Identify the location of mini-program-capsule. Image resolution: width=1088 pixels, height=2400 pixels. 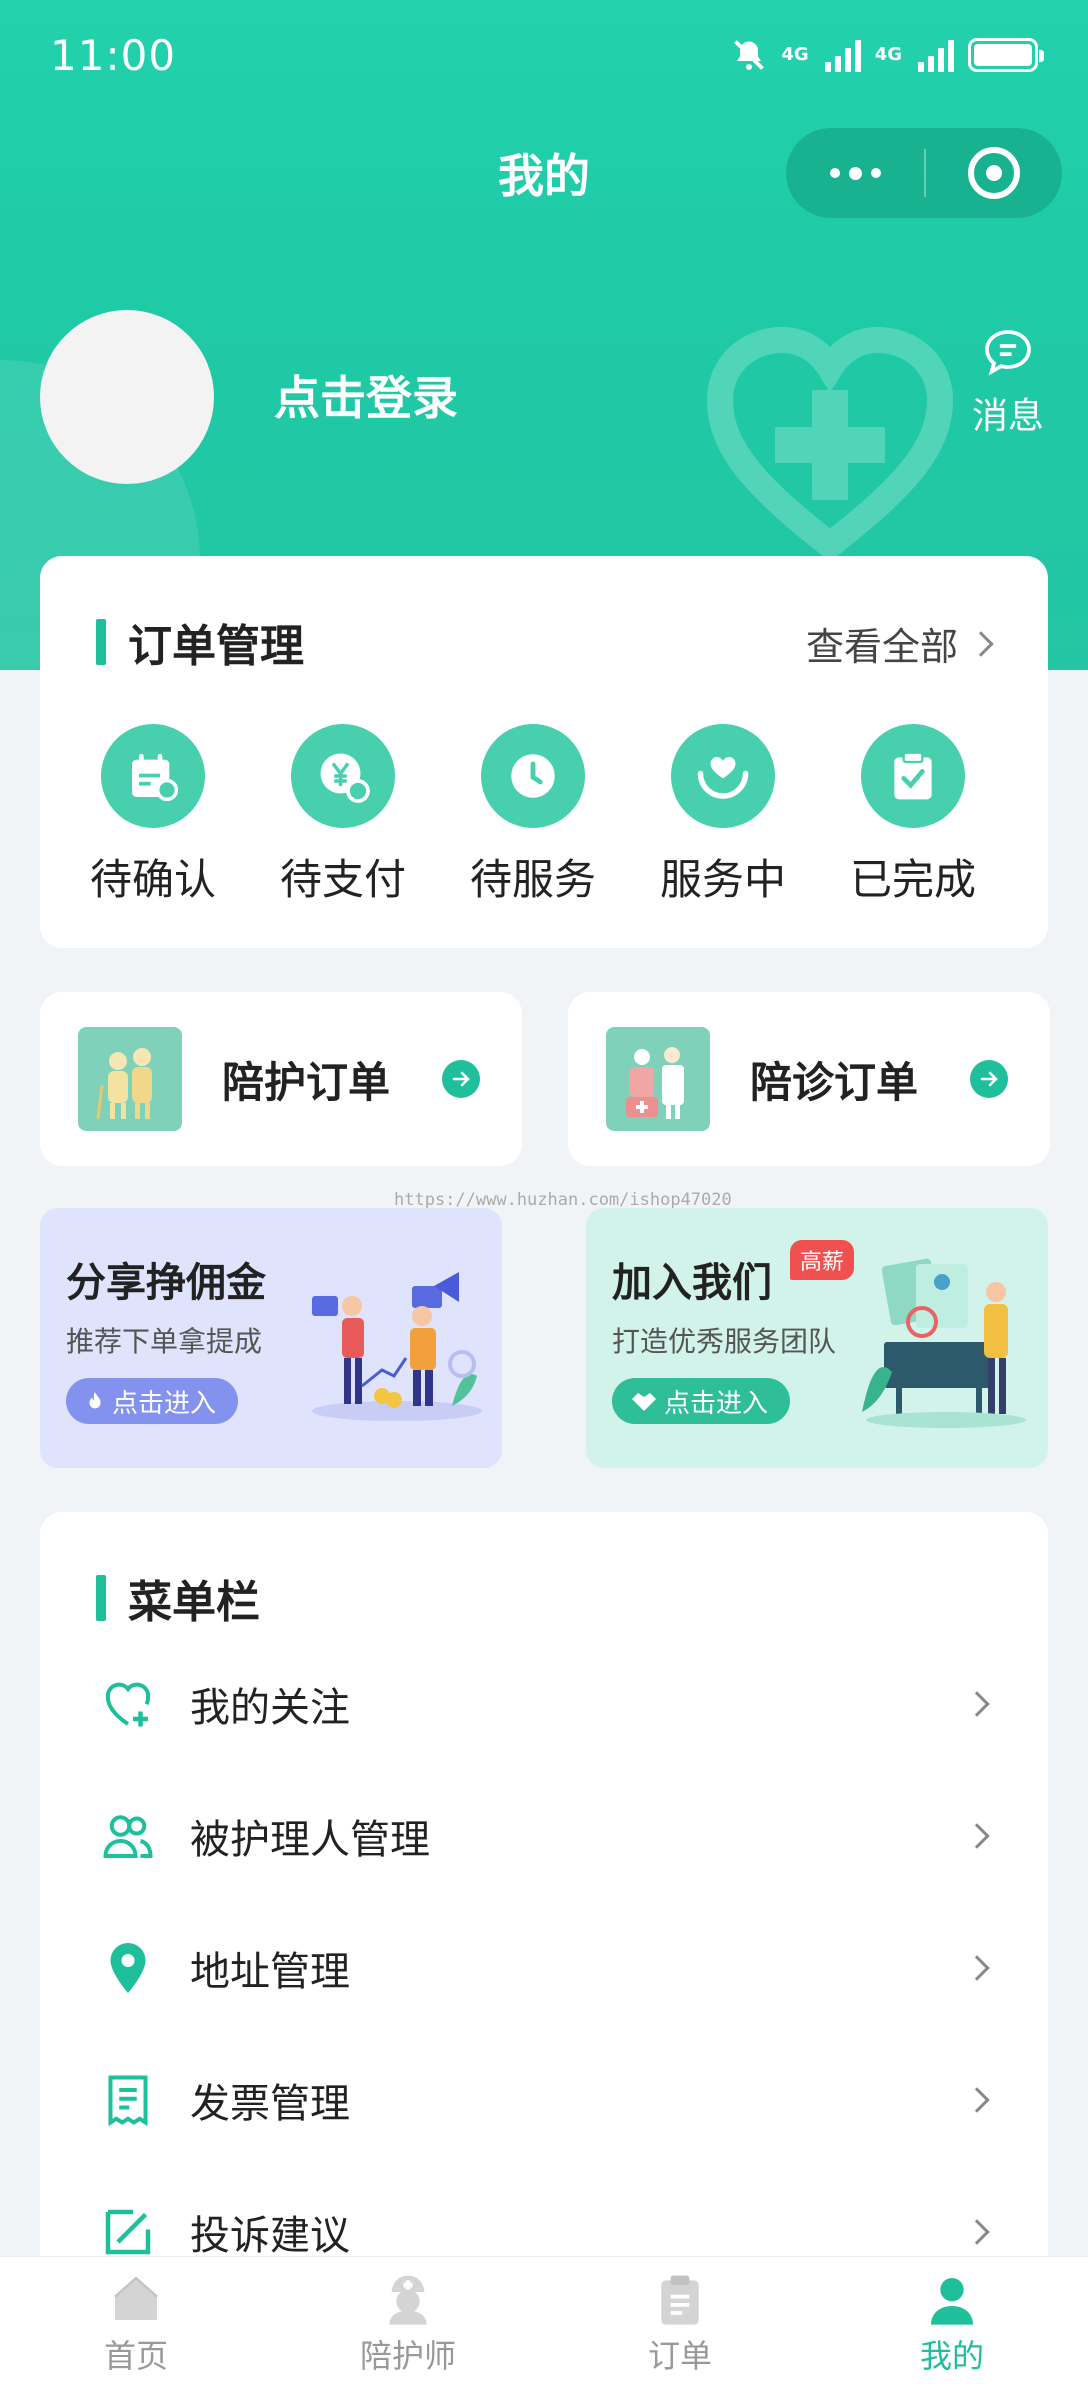
(924, 173).